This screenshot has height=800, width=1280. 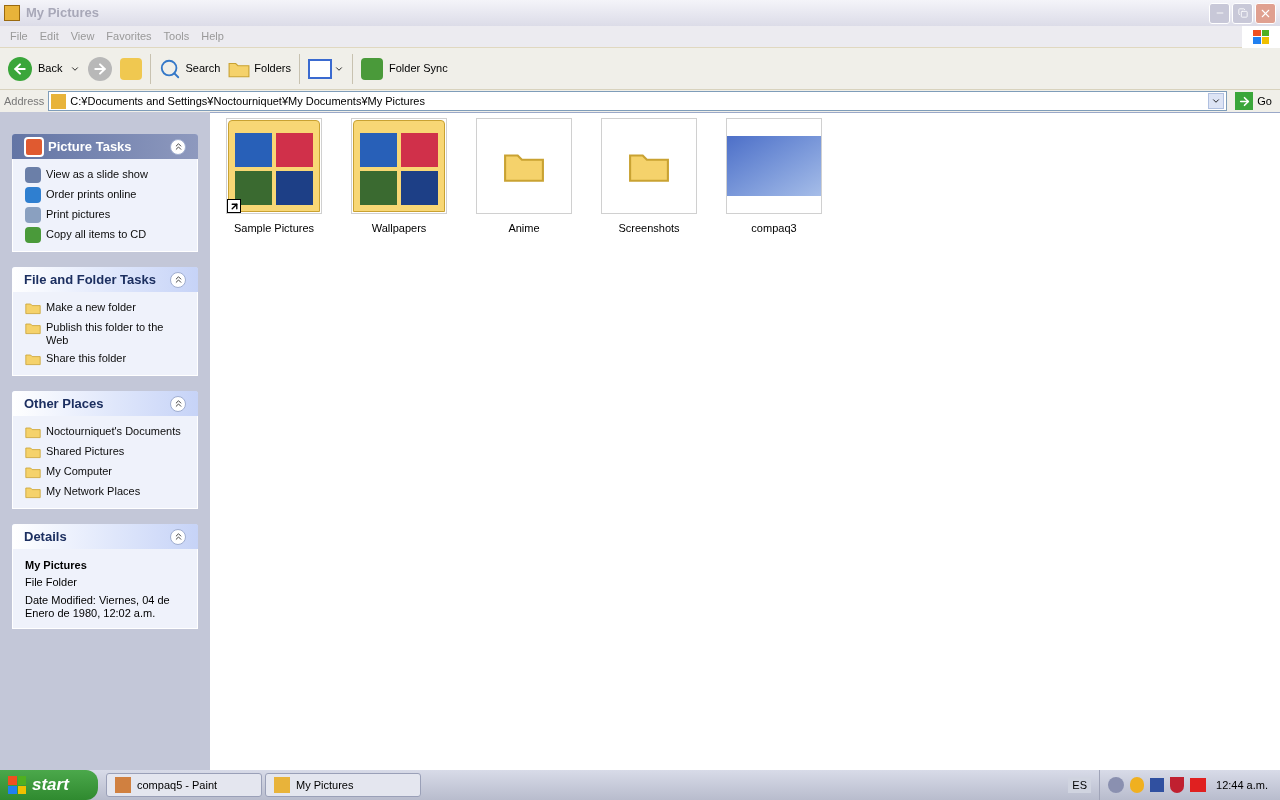 I want to click on task-link: View as a slide show, so click(x=97, y=174).